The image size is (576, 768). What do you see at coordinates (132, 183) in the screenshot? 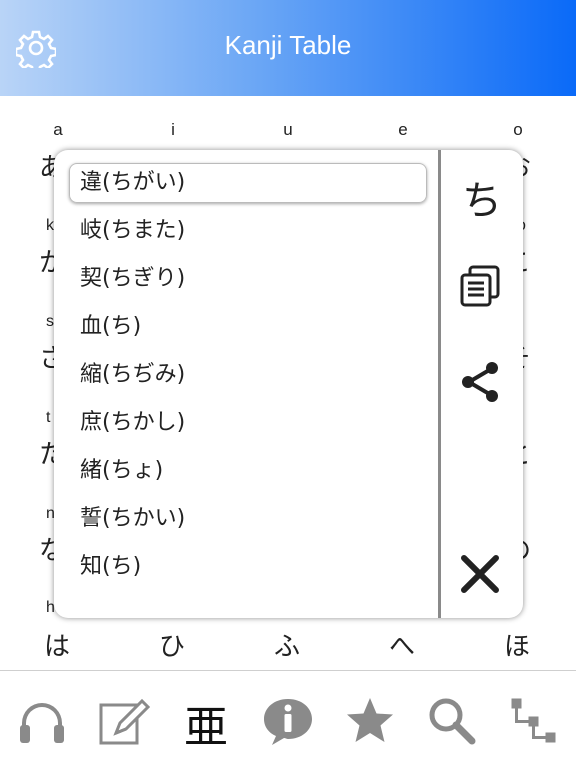
I see `list-item: 違(ちがい)` at bounding box center [132, 183].